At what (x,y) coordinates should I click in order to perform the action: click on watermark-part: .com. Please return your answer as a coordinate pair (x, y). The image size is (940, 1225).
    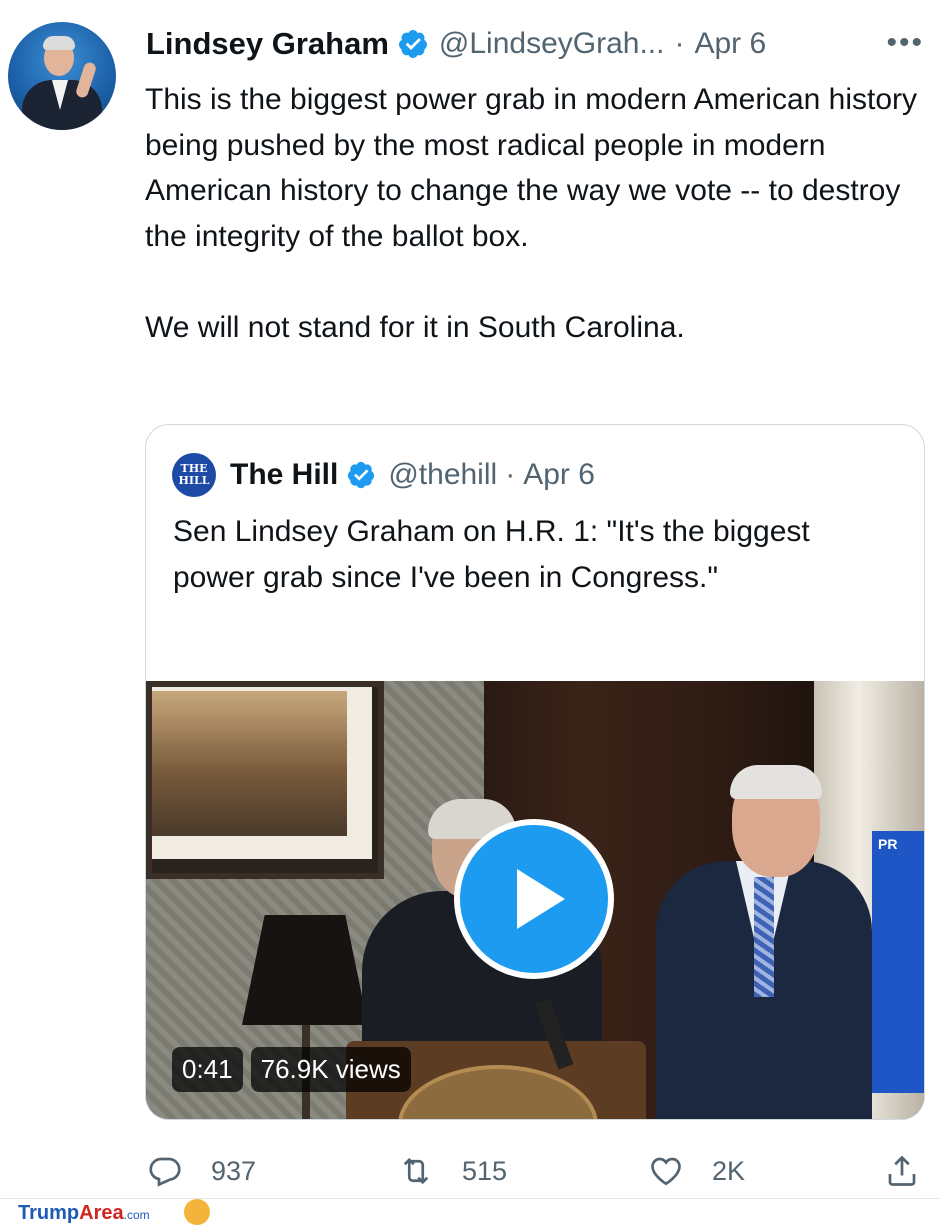
    Looking at the image, I should click on (136, 1215).